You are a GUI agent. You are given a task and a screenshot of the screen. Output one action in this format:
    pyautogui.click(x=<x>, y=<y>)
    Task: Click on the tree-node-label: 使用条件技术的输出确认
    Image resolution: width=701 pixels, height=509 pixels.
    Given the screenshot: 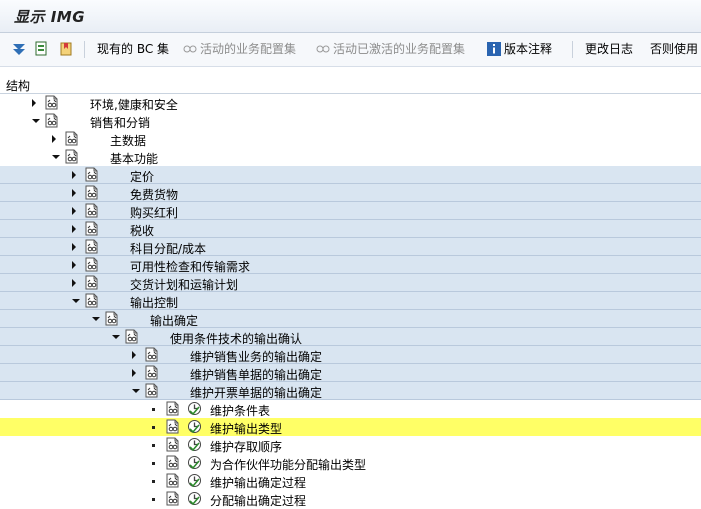 What is the action you would take?
    pyautogui.click(x=236, y=339)
    